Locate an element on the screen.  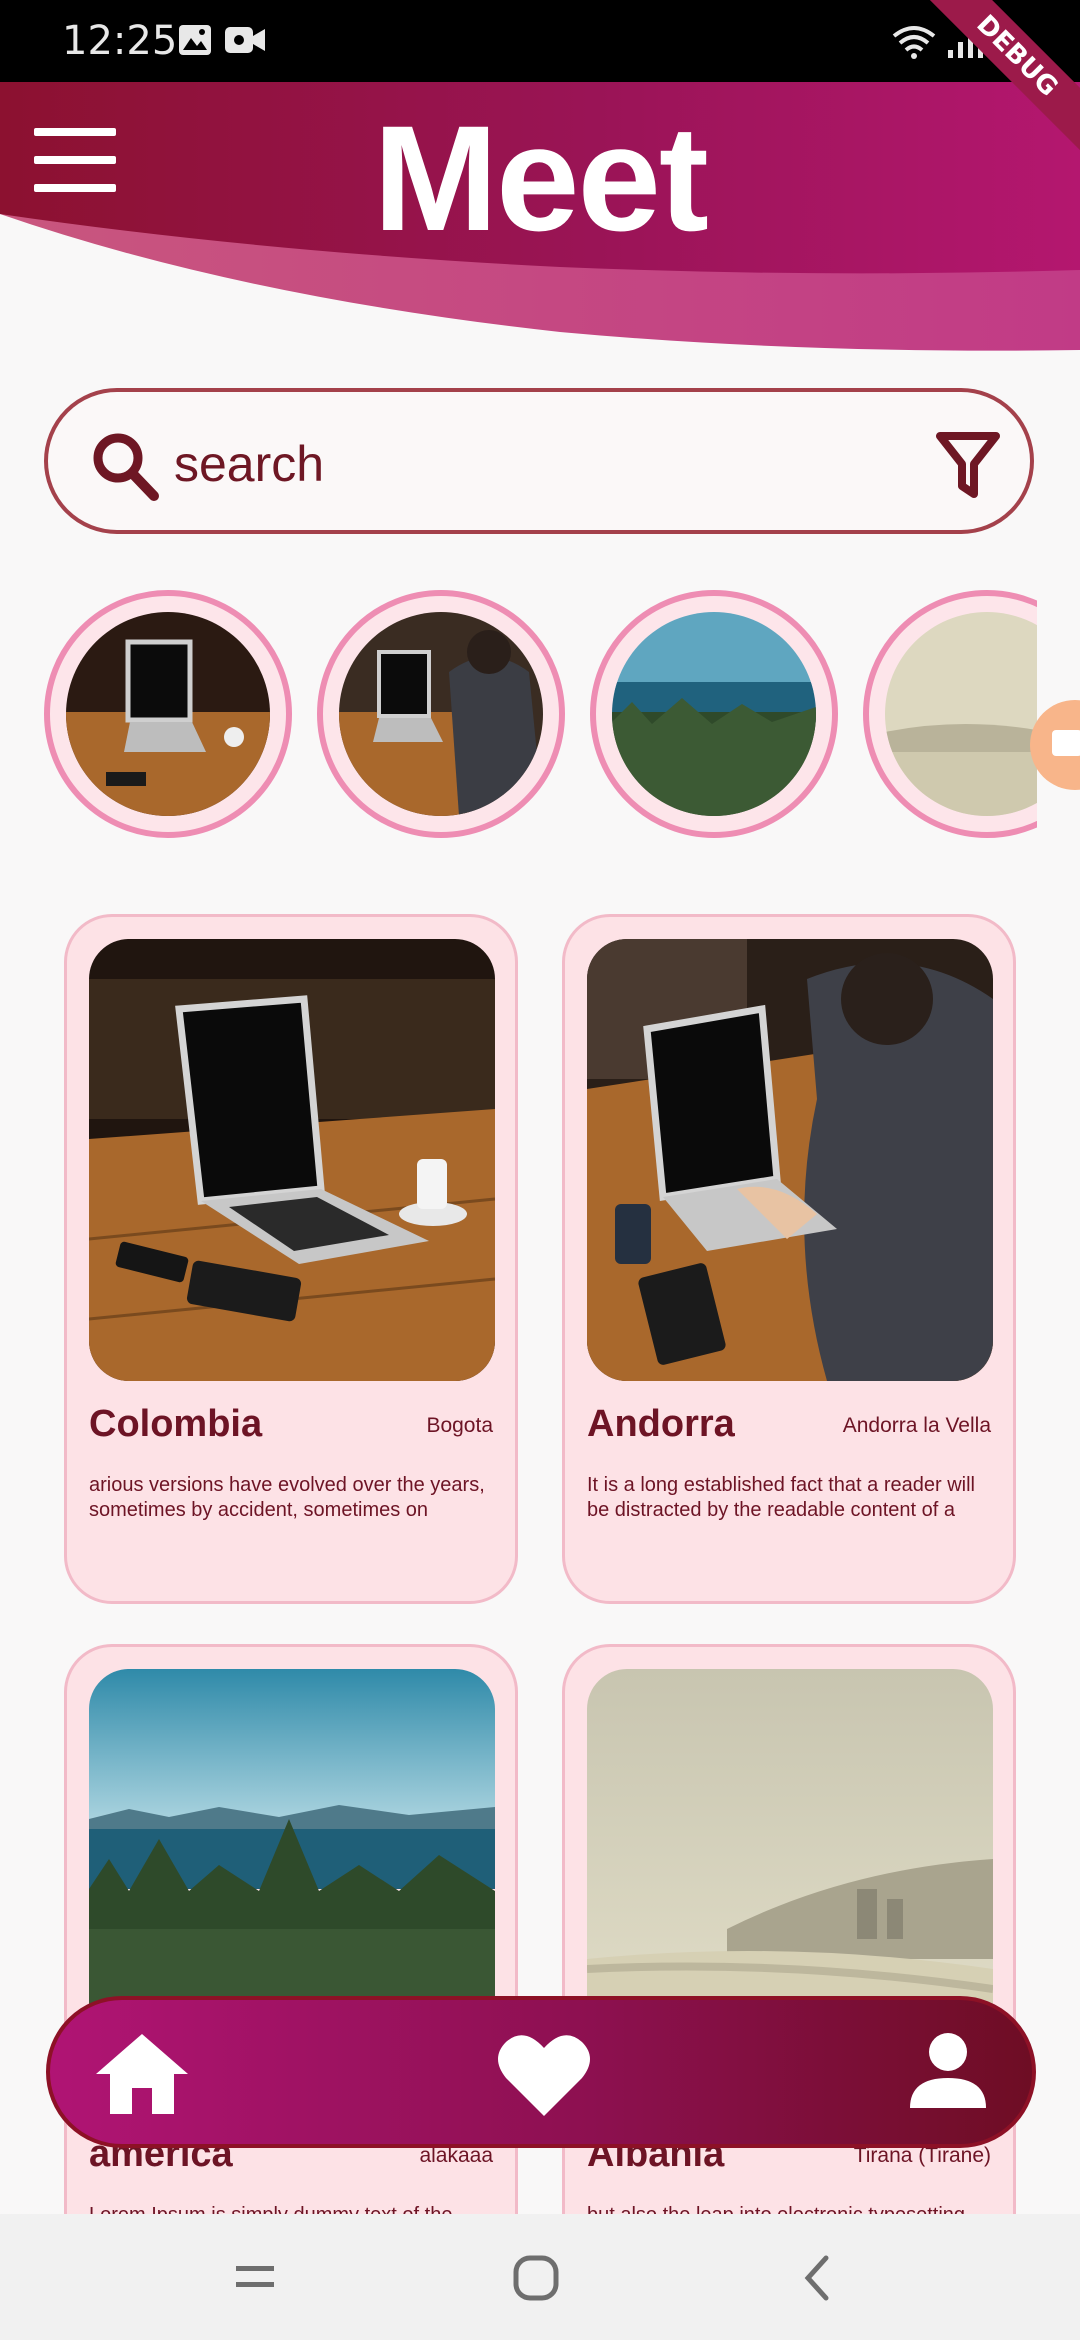
stories-row is located at coordinates (518, 720).